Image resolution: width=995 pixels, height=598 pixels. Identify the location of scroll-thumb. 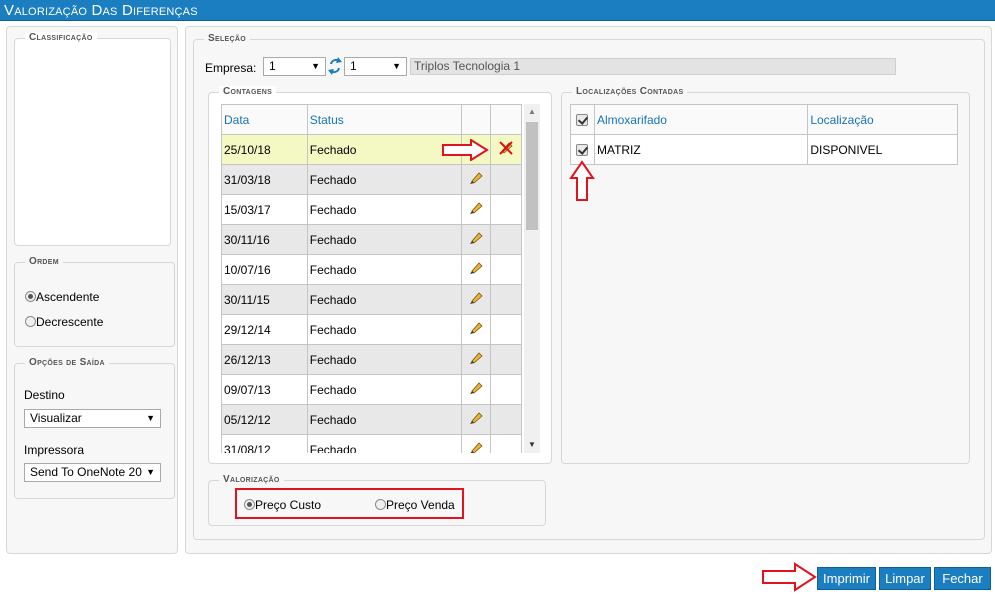
(532, 176).